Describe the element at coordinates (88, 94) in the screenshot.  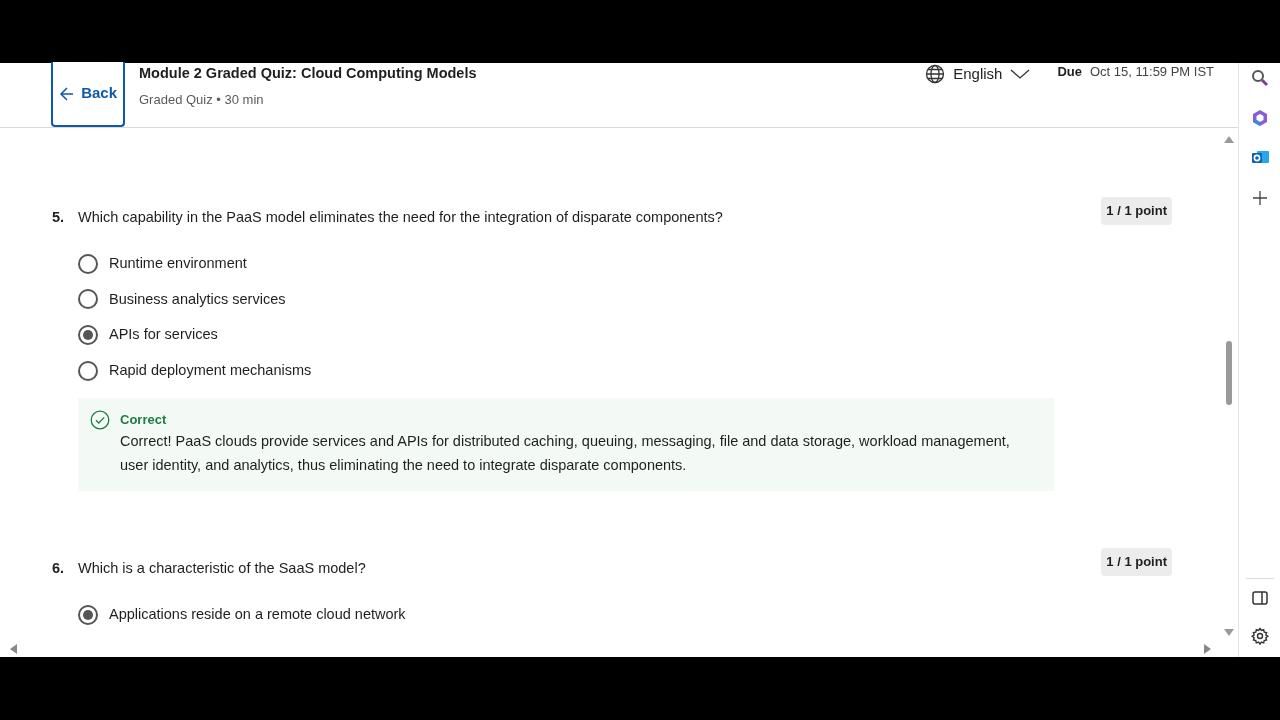
I see `back-button: Back` at that location.